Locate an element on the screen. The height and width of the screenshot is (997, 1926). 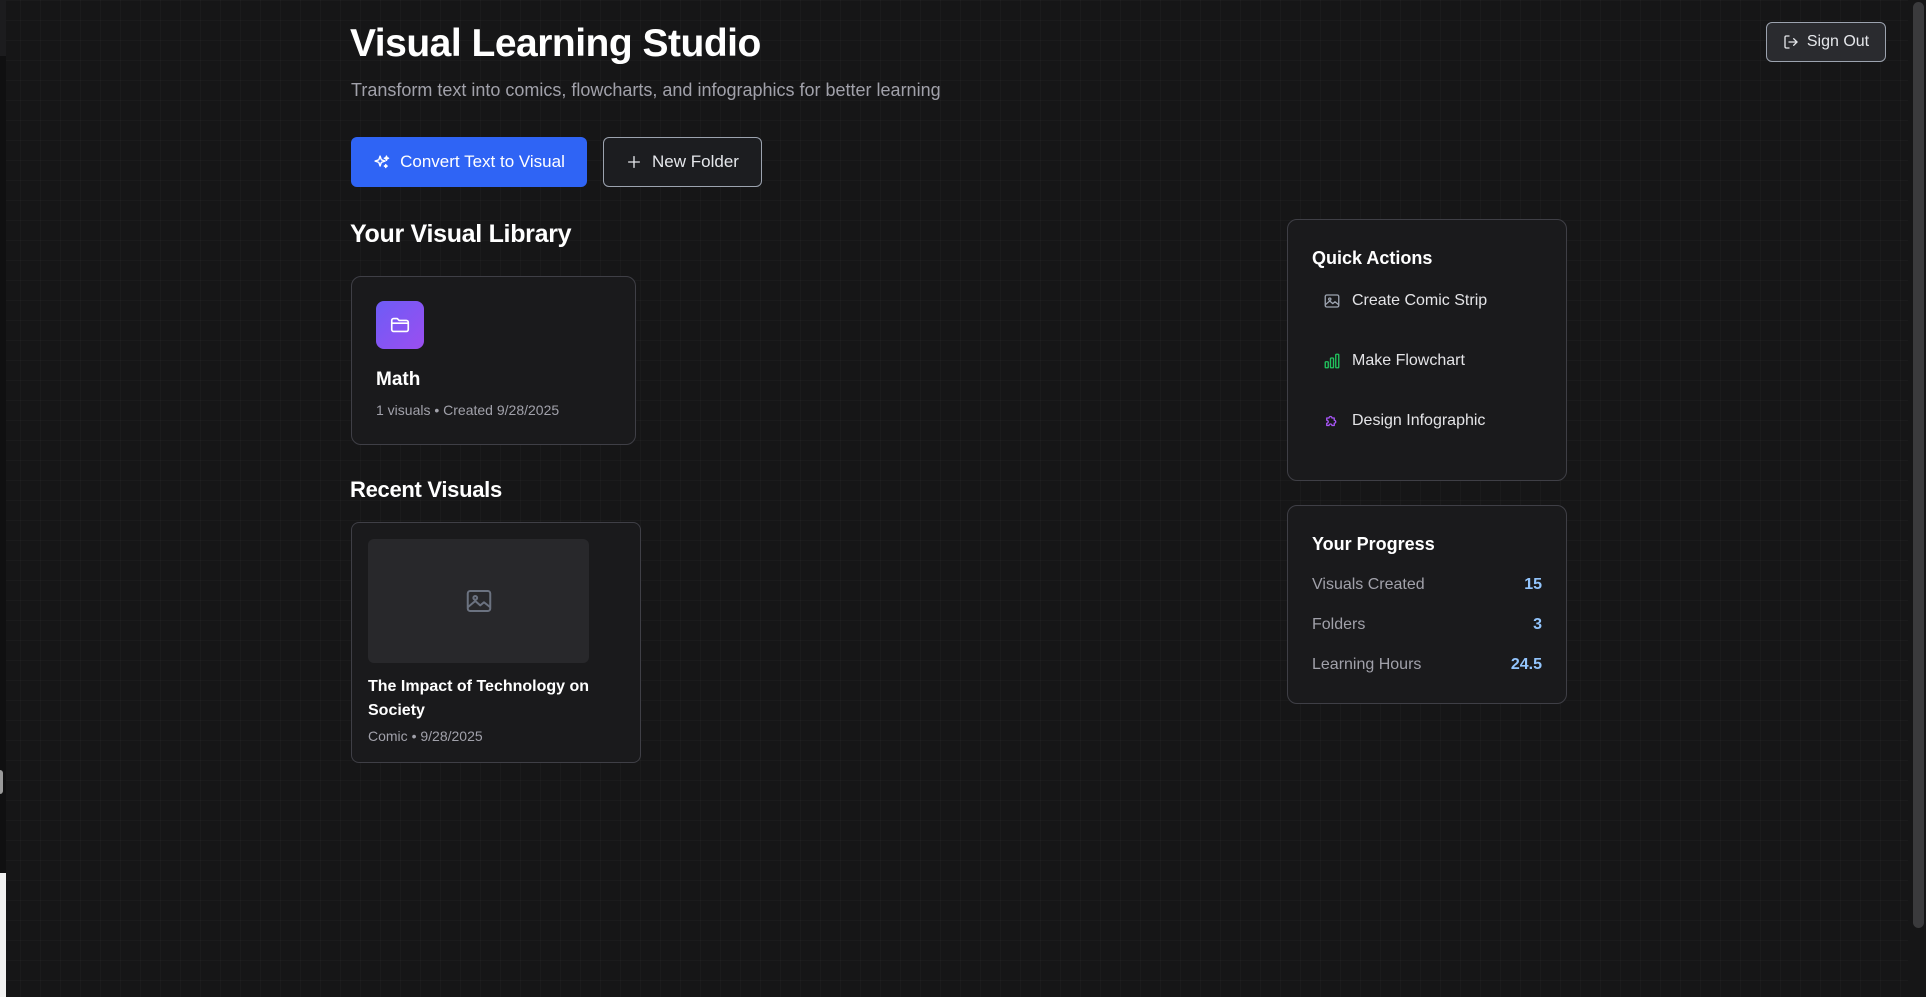
image-icon is located at coordinates (1332, 301).